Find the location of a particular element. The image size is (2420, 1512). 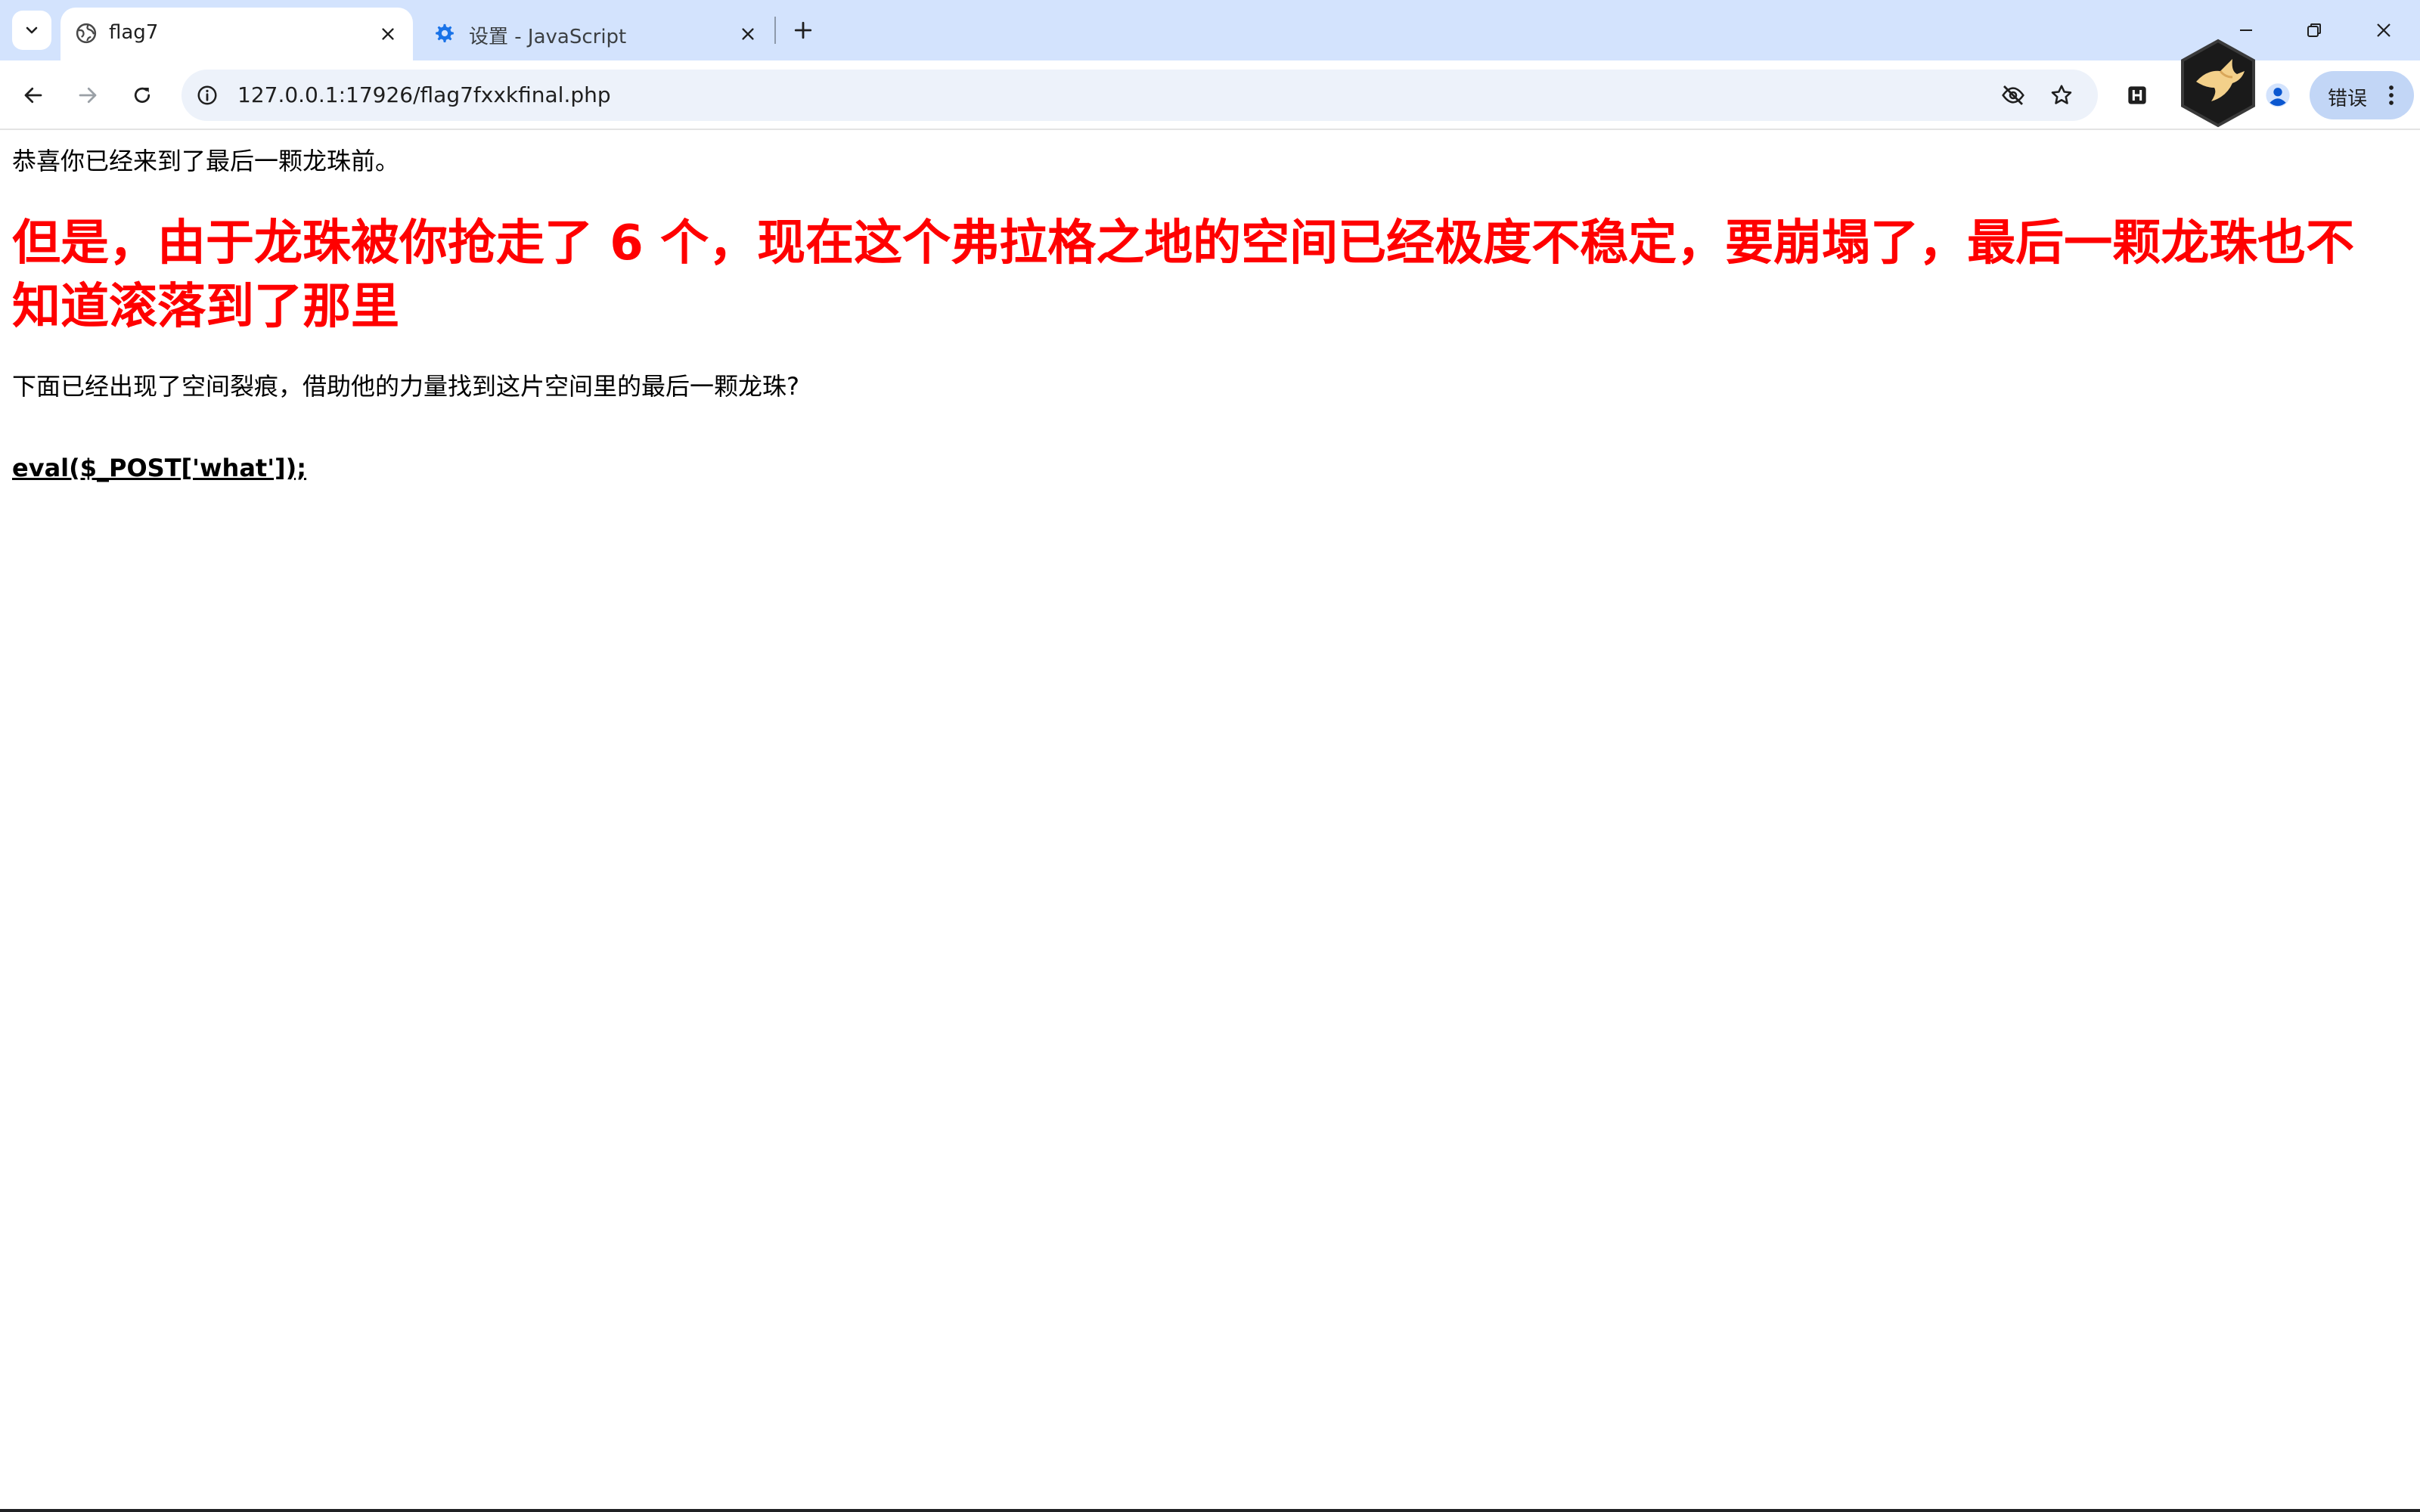

window-bottom-border is located at coordinates (1210, 1510).